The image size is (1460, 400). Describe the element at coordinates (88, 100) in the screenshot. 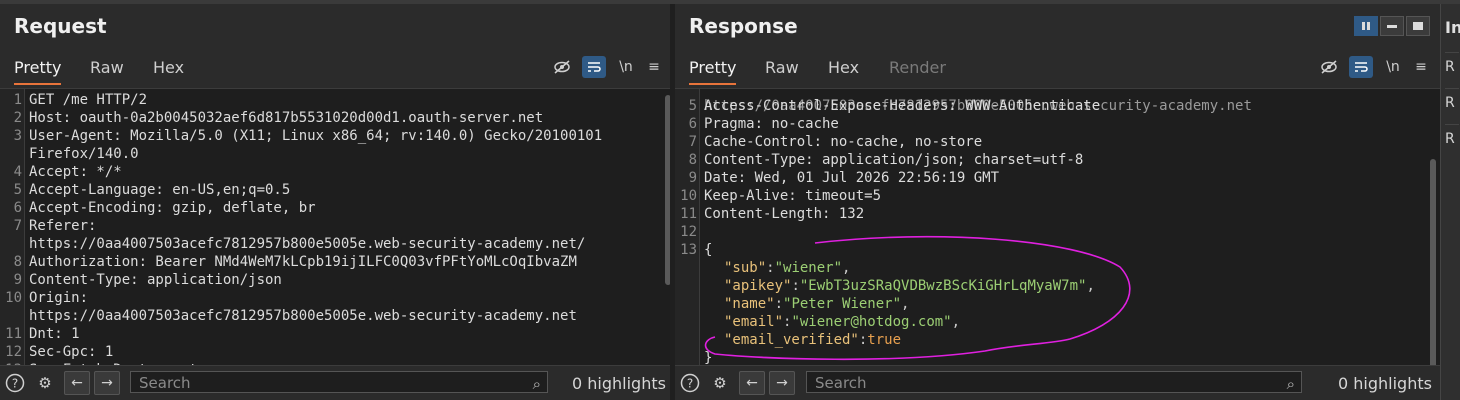

I see `line-text: GET /me HTTP/2` at that location.